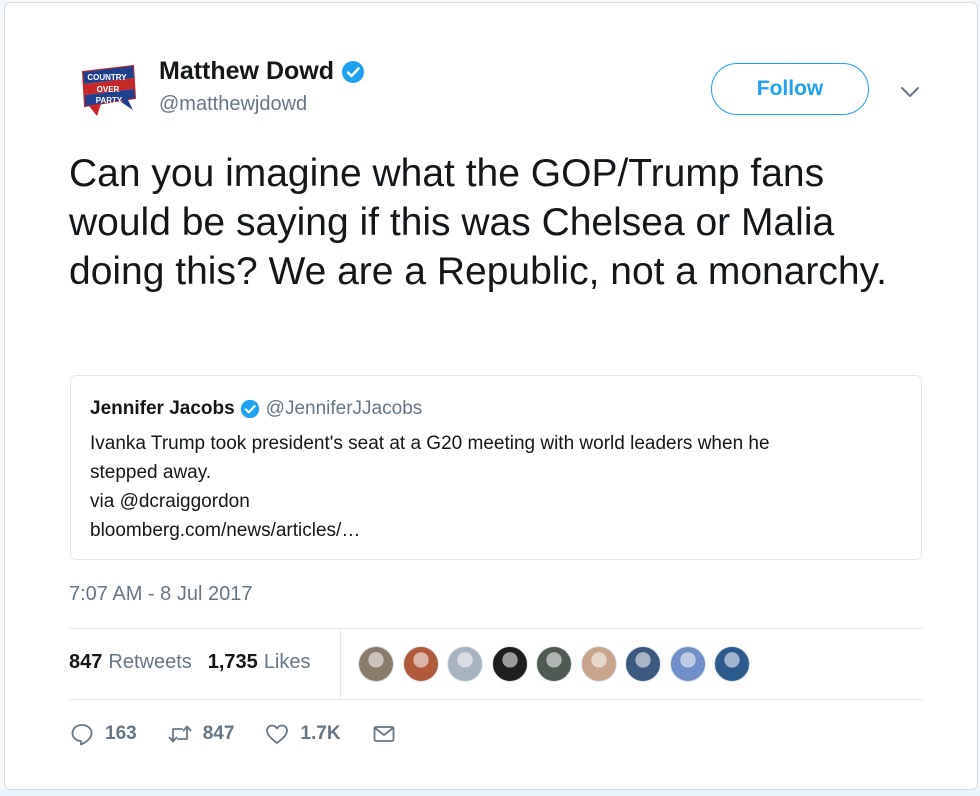  What do you see at coordinates (253, 734) in the screenshot?
I see `tweet-actions: 163 847 1.7K` at bounding box center [253, 734].